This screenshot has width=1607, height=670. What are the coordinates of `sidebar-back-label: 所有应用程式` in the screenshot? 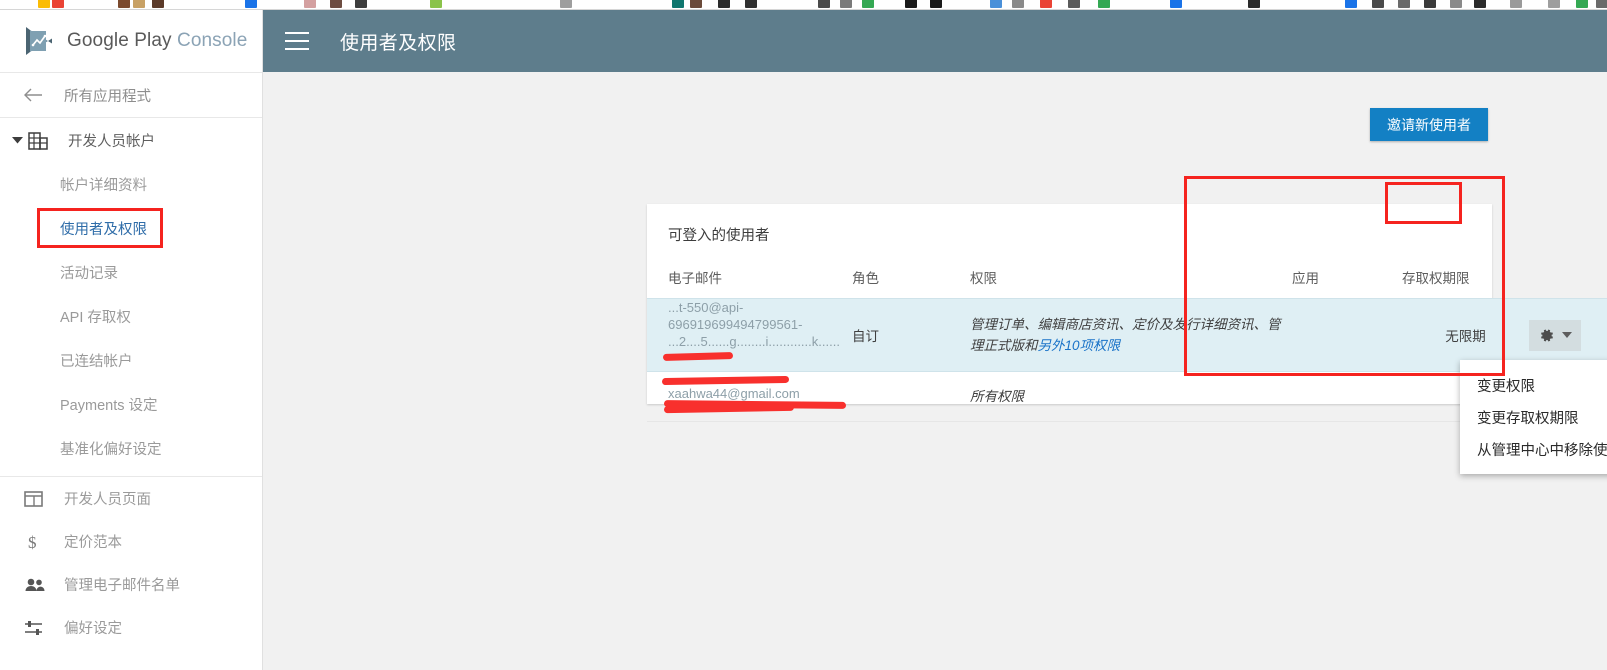 It's located at (107, 96).